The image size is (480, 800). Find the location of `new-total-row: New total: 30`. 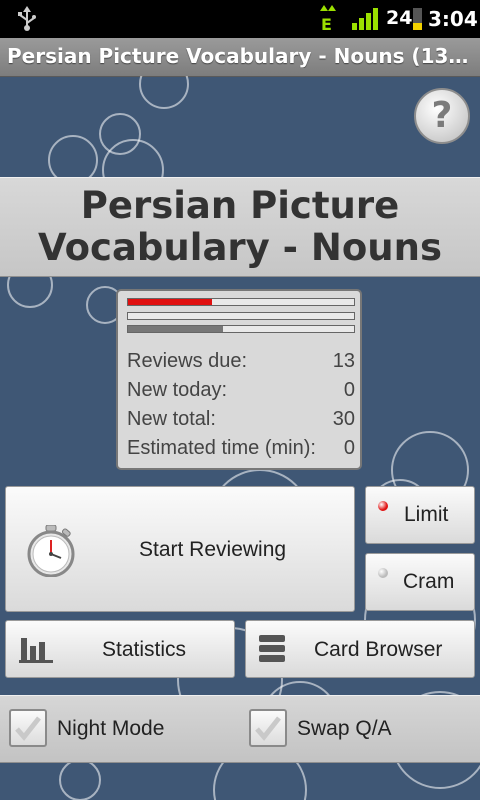

new-total-row: New total: 30 is located at coordinates (241, 422).